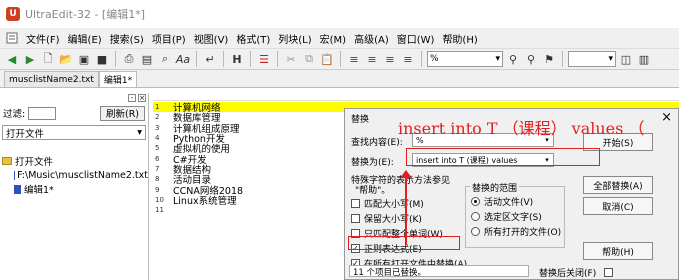 The image size is (679, 280). What do you see at coordinates (333, 38) in the screenshot?
I see `menu-macro: 宏(M)` at bounding box center [333, 38].